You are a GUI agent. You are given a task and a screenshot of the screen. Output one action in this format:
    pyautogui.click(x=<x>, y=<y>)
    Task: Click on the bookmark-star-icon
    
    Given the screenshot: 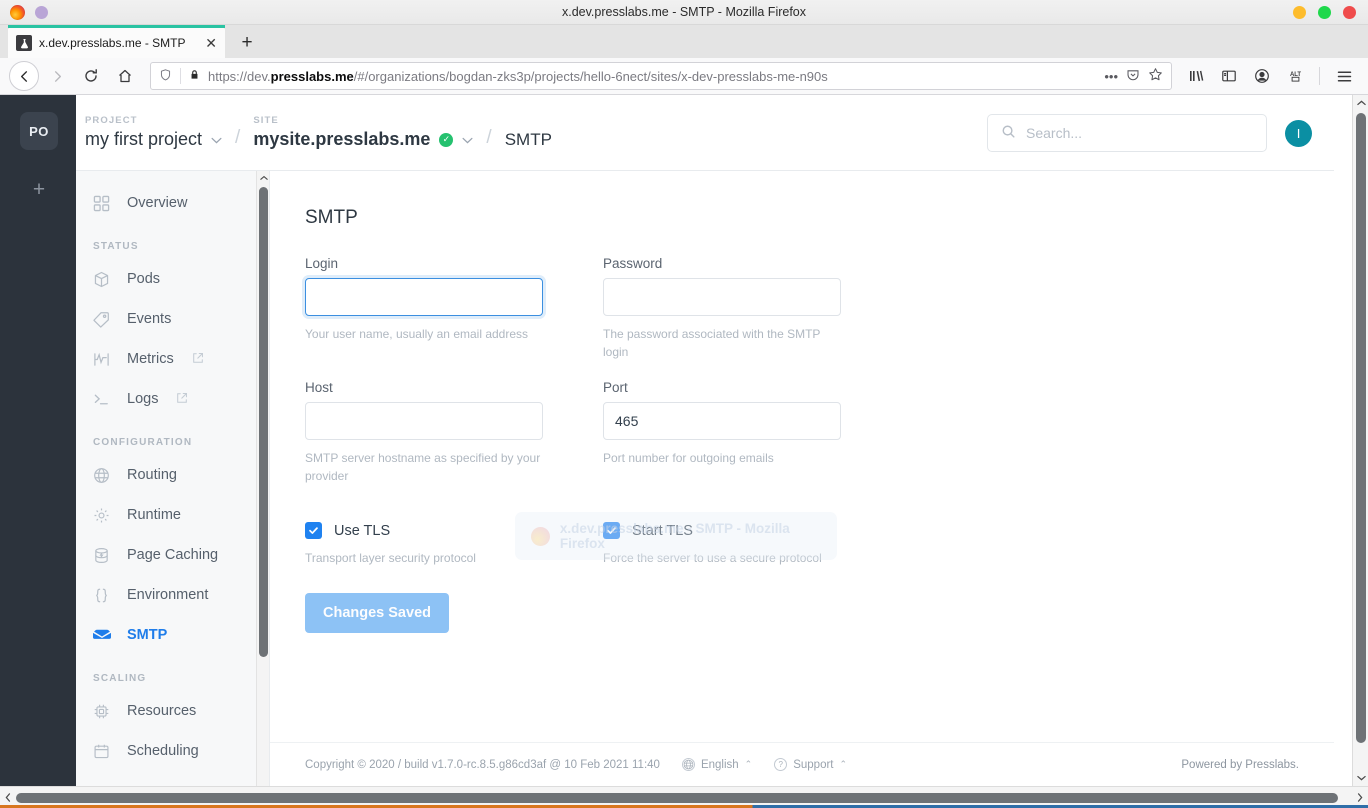 What is the action you would take?
    pyautogui.click(x=1155, y=76)
    